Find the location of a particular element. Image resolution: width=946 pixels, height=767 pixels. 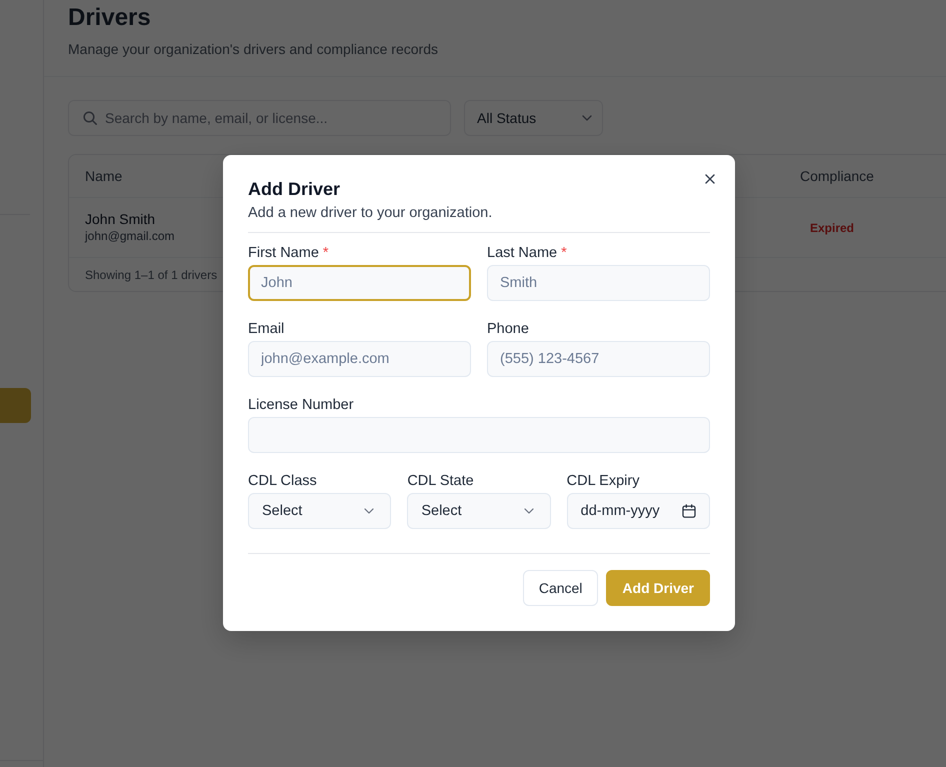

field-label: License Number is located at coordinates (301, 405).